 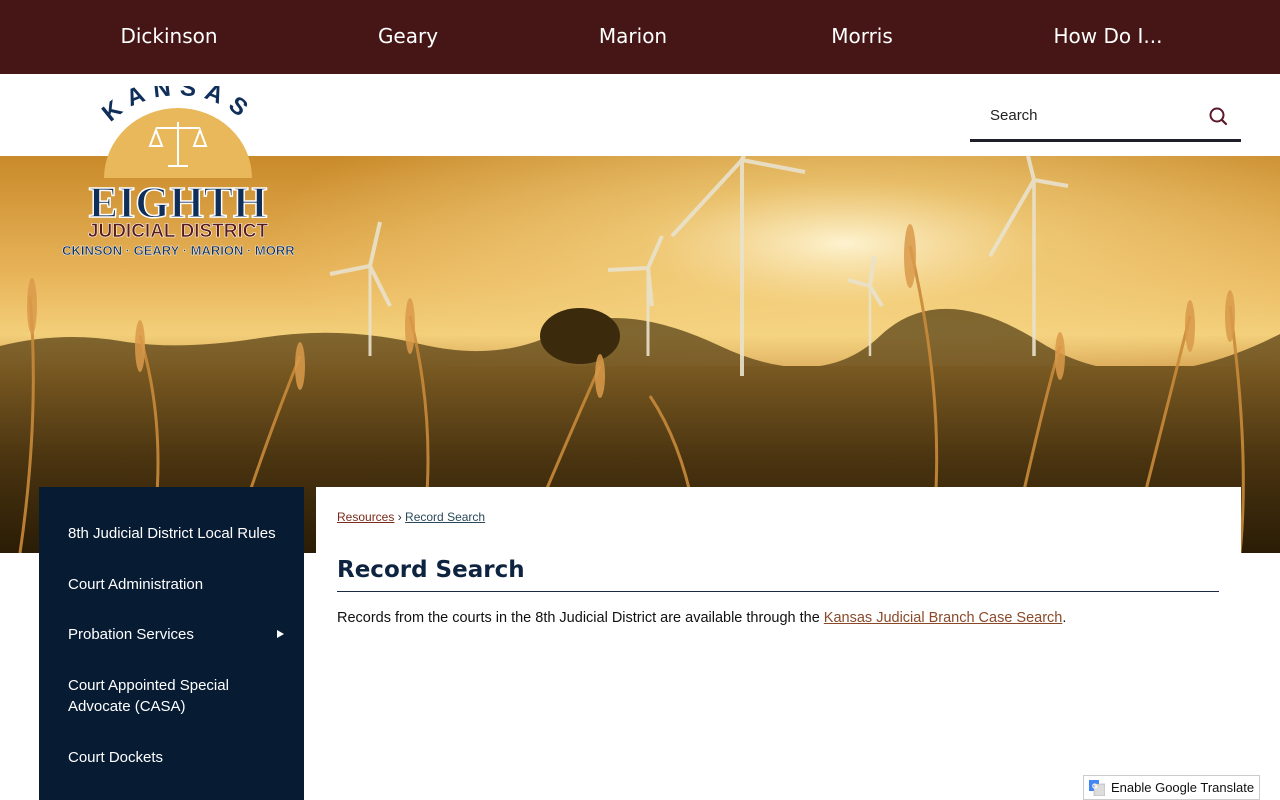 What do you see at coordinates (1183, 787) in the screenshot?
I see `google-translate-label: Enable Google Translate` at bounding box center [1183, 787].